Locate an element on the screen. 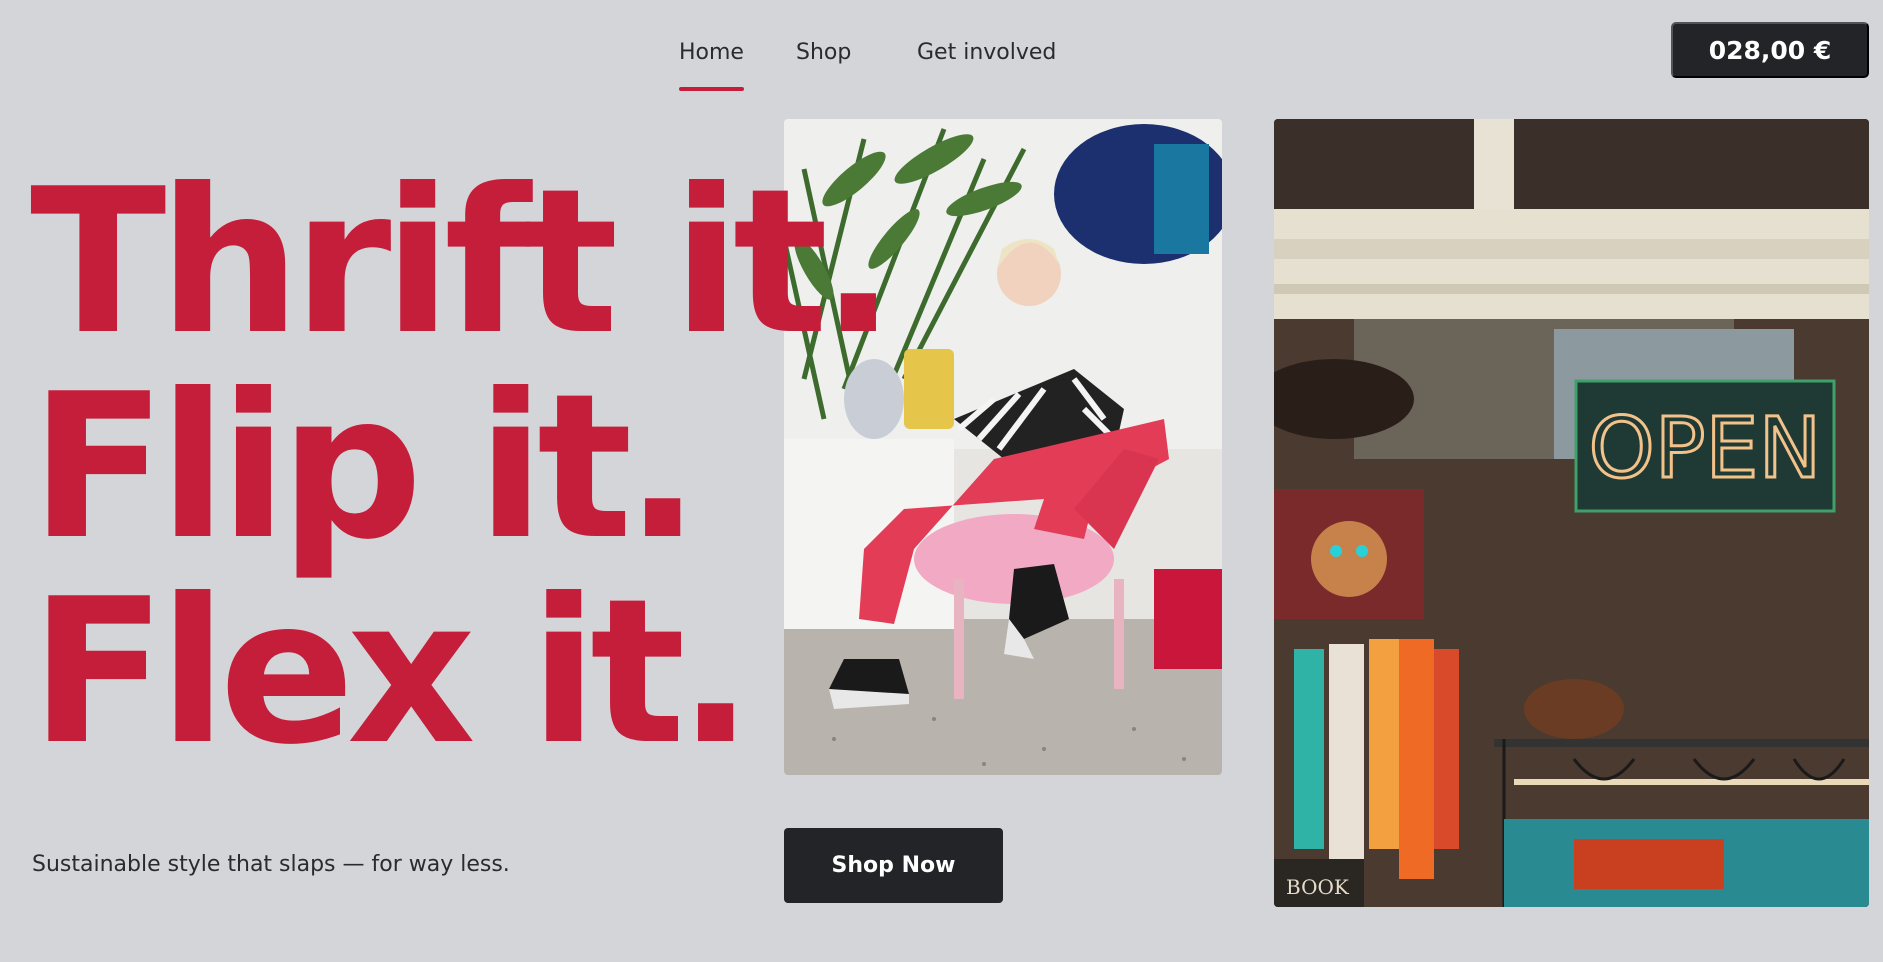  nav-shop-link: Shop is located at coordinates (823, 52).